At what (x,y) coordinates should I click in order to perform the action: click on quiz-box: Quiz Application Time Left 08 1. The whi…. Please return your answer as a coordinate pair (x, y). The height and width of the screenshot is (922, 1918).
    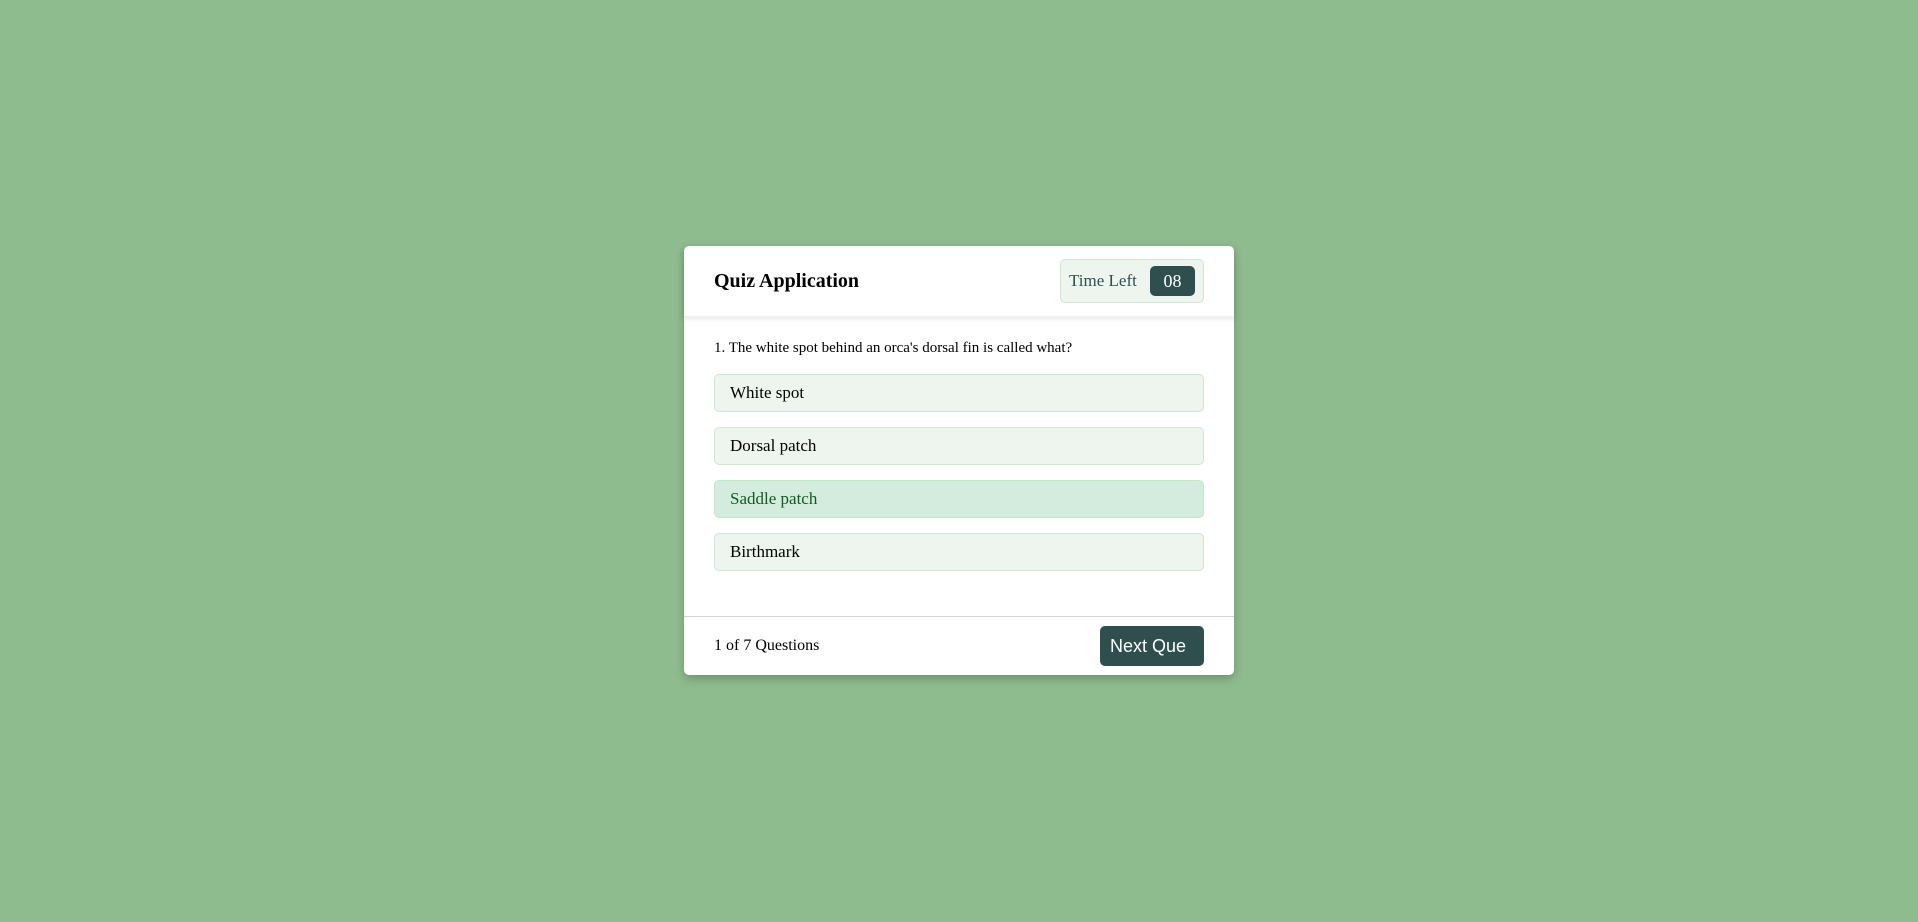
    Looking at the image, I should click on (959, 460).